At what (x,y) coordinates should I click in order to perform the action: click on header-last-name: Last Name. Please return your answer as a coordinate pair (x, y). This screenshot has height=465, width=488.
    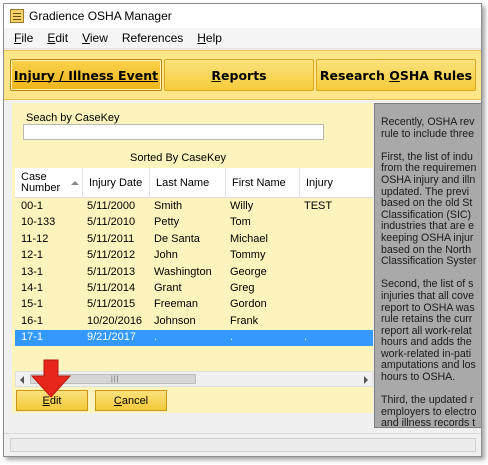
    Looking at the image, I should click on (188, 183).